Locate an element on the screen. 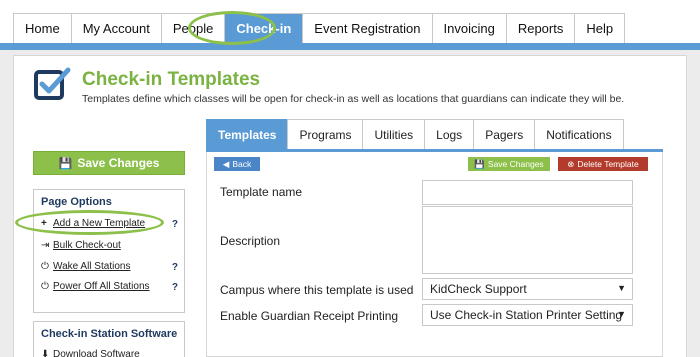 The image size is (700, 357). help-icon-add-template: ? is located at coordinates (175, 224).